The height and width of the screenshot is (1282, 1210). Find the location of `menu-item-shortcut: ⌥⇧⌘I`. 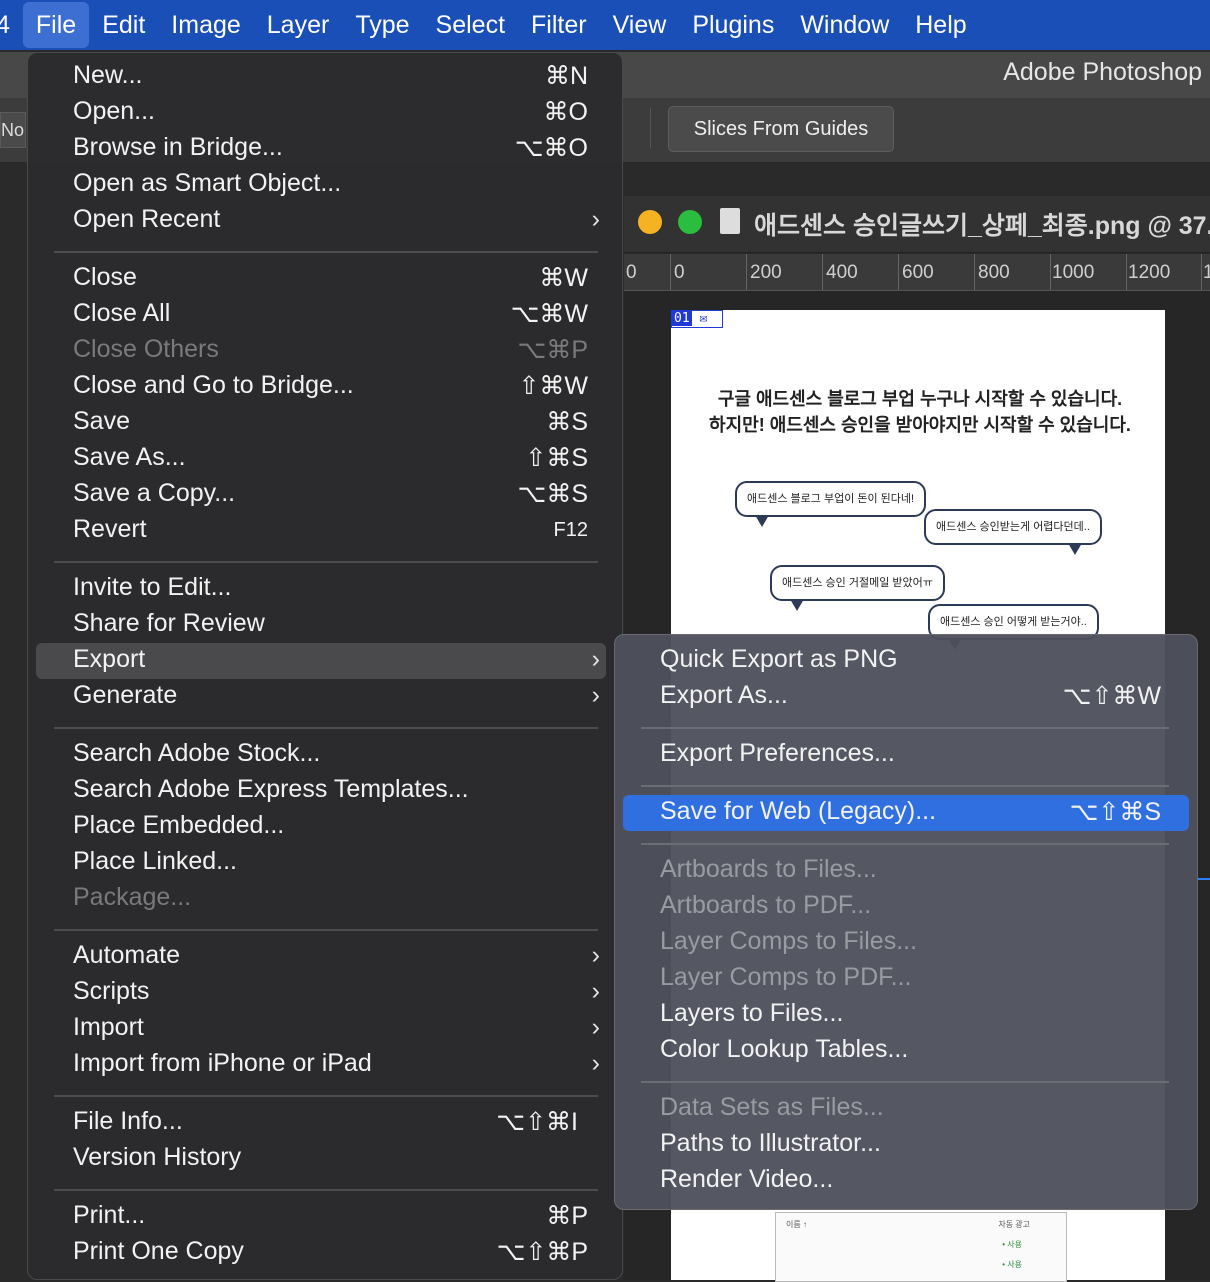

menu-item-shortcut: ⌥⇧⌘I is located at coordinates (537, 1122).